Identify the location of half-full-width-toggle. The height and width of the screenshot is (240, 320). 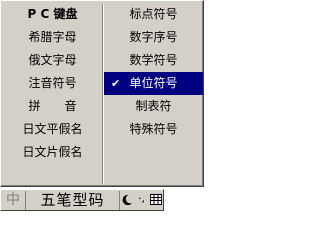
(127, 200).